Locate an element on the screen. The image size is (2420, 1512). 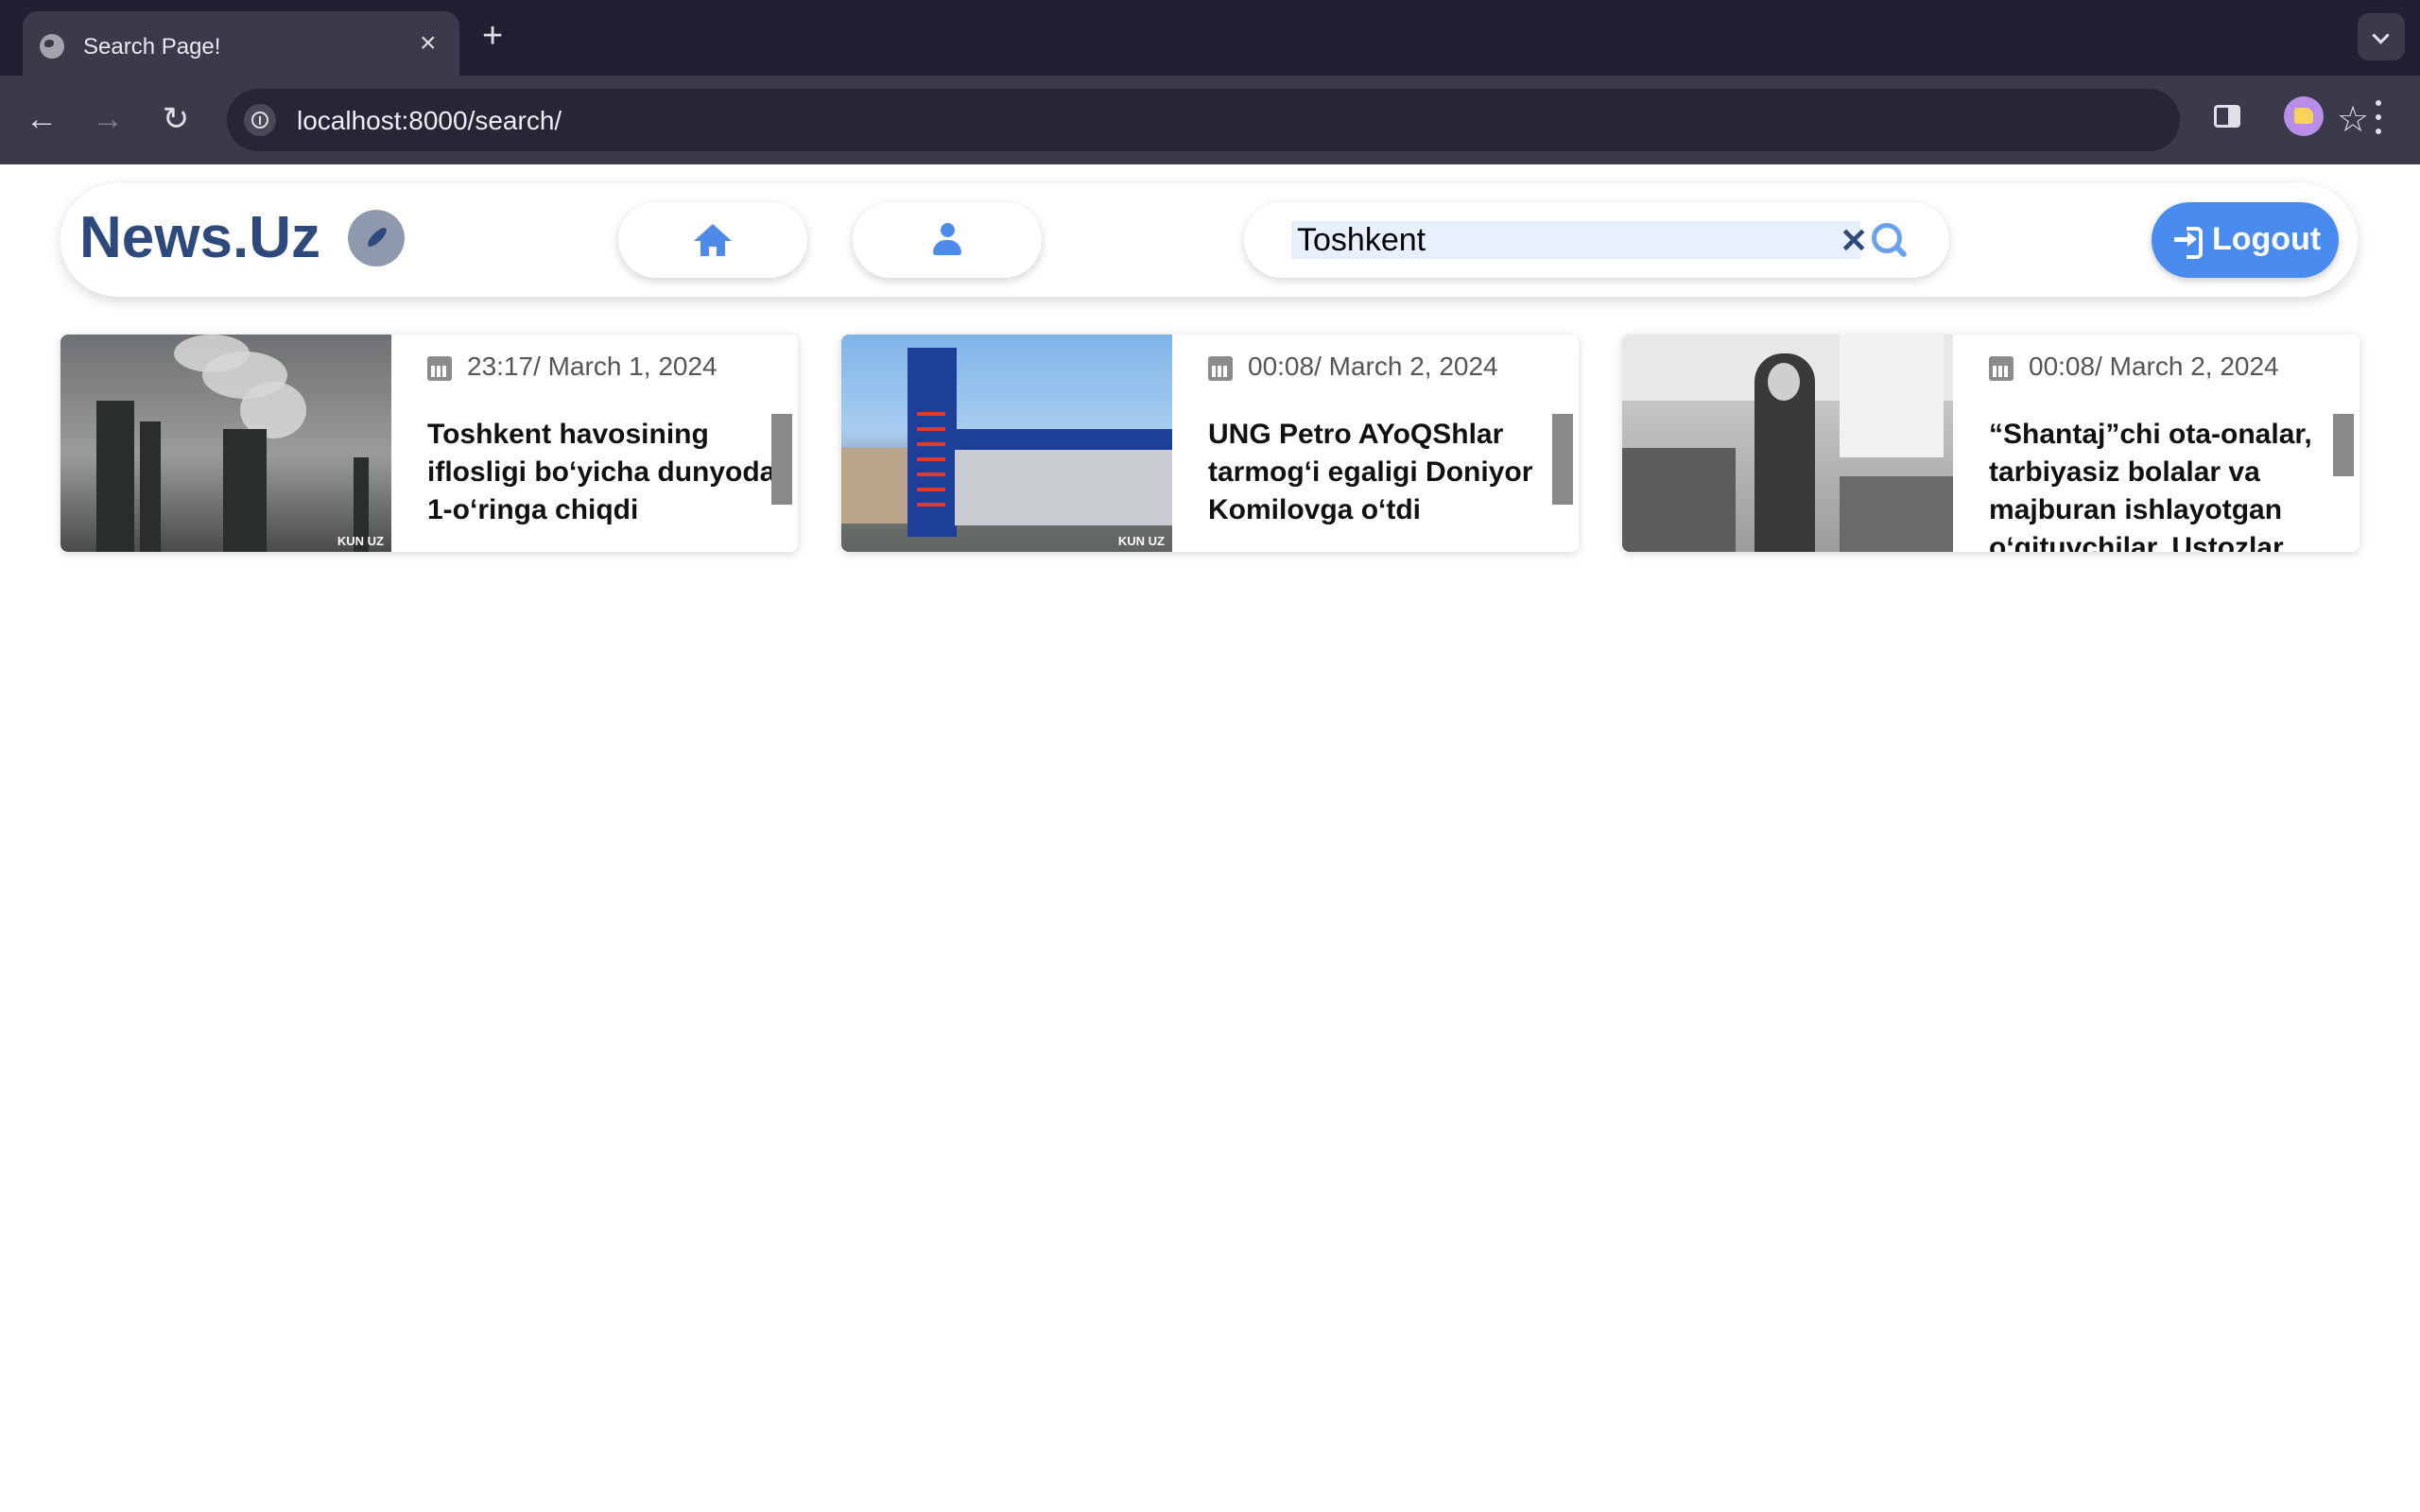
browser-tab: Search Page! × is located at coordinates (241, 43).